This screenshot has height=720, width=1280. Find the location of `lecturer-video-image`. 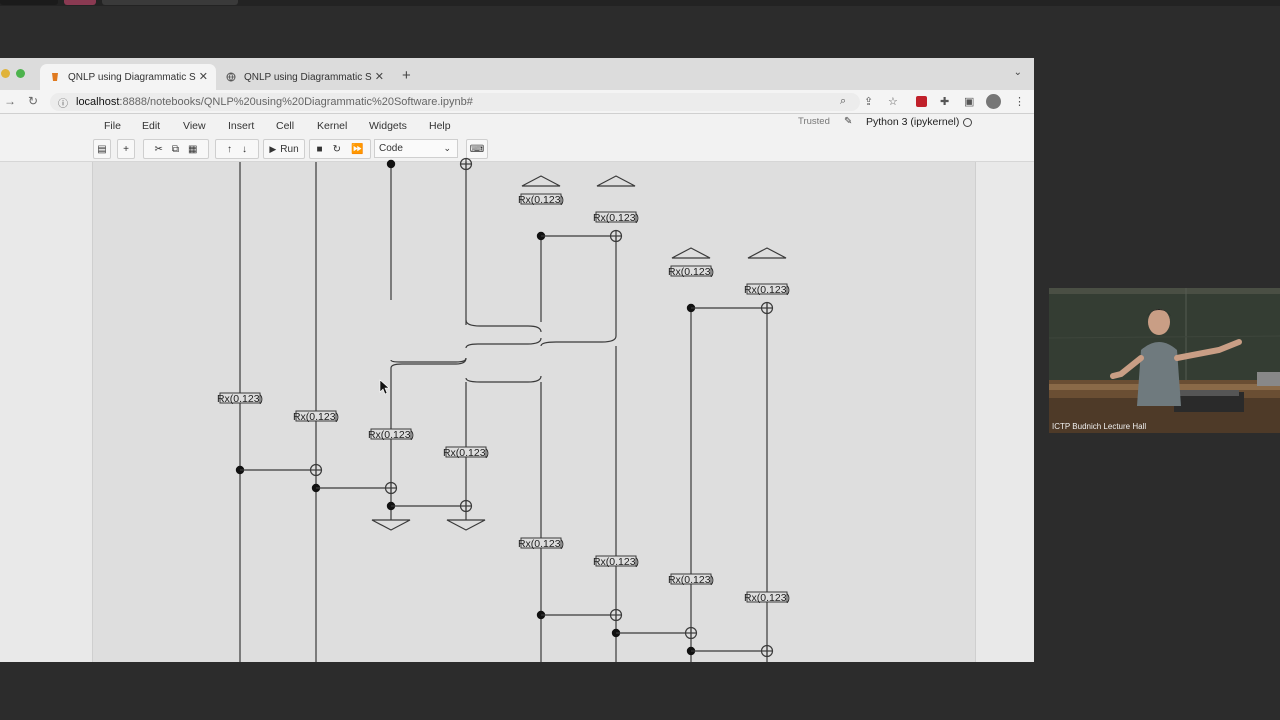

lecturer-video-image is located at coordinates (1164, 360).